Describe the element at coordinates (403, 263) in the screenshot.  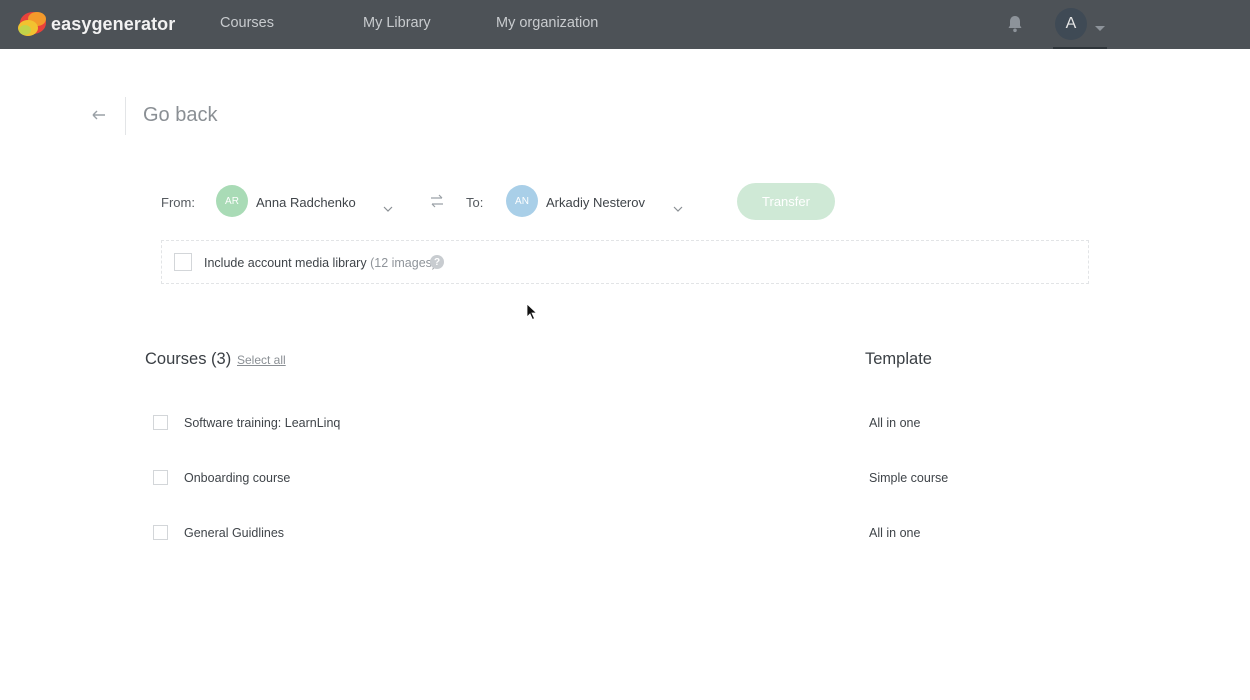
I see `media-count: (12 images)` at that location.